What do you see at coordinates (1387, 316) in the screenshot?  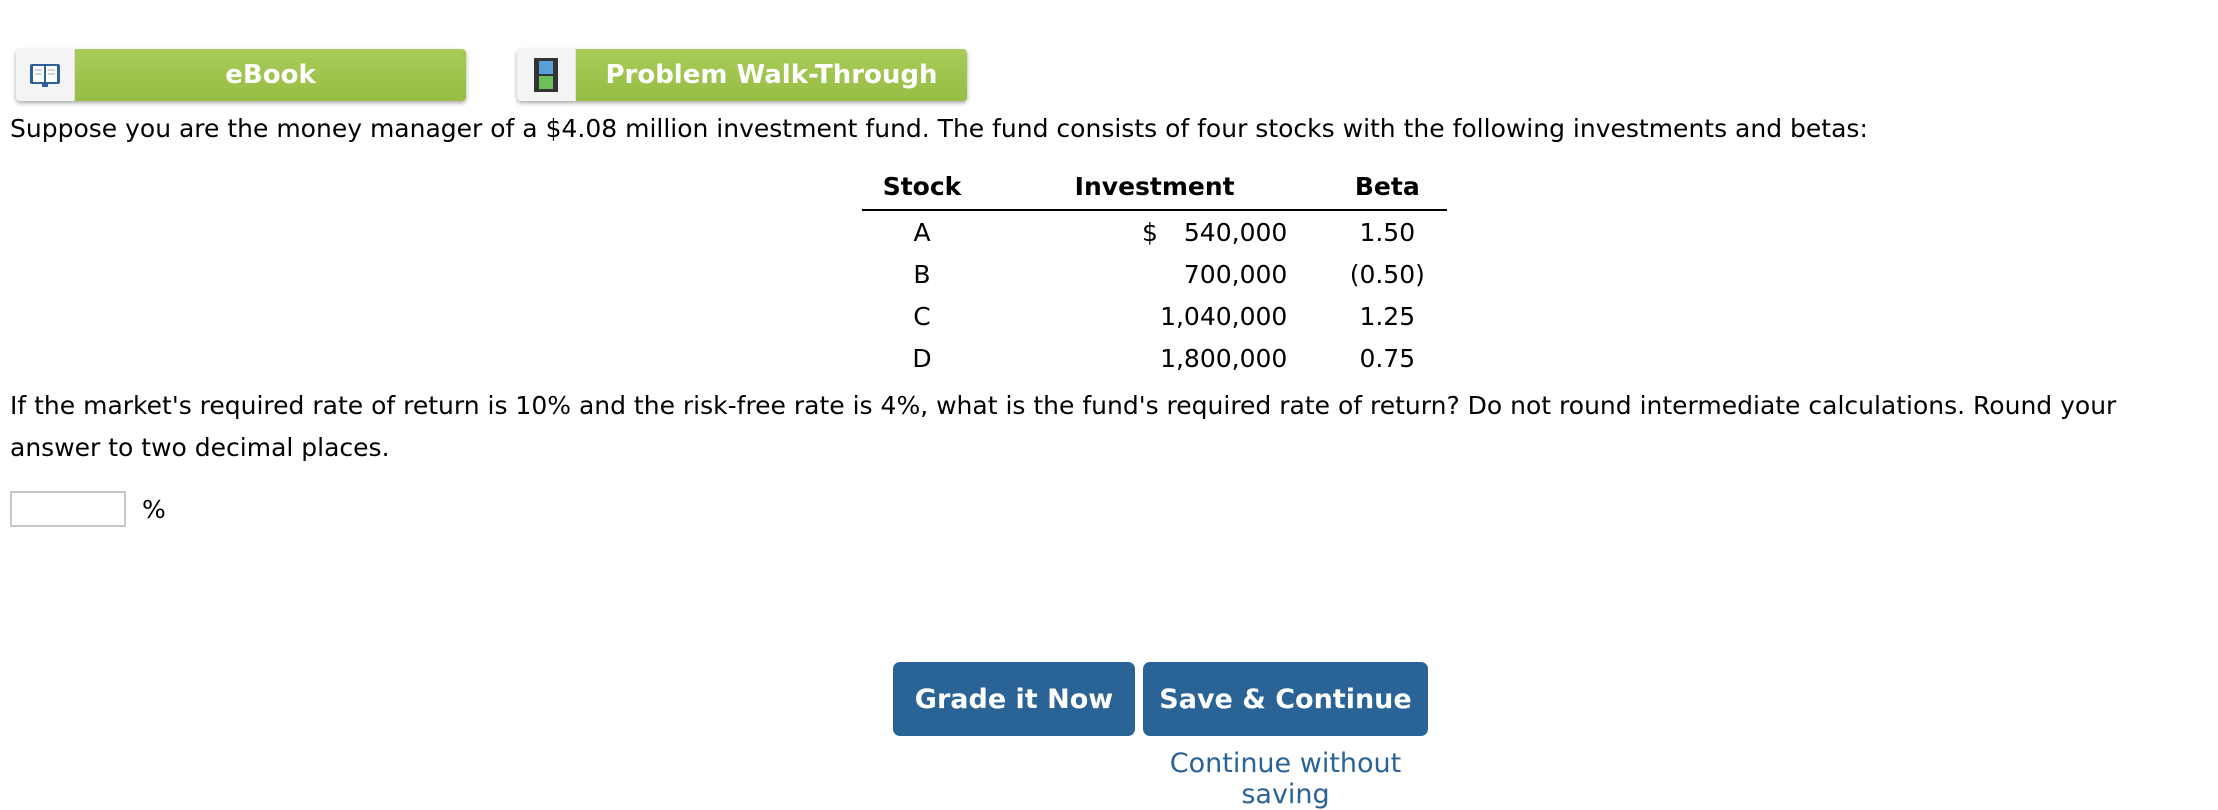 I see `beta-cell: 1.25` at bounding box center [1387, 316].